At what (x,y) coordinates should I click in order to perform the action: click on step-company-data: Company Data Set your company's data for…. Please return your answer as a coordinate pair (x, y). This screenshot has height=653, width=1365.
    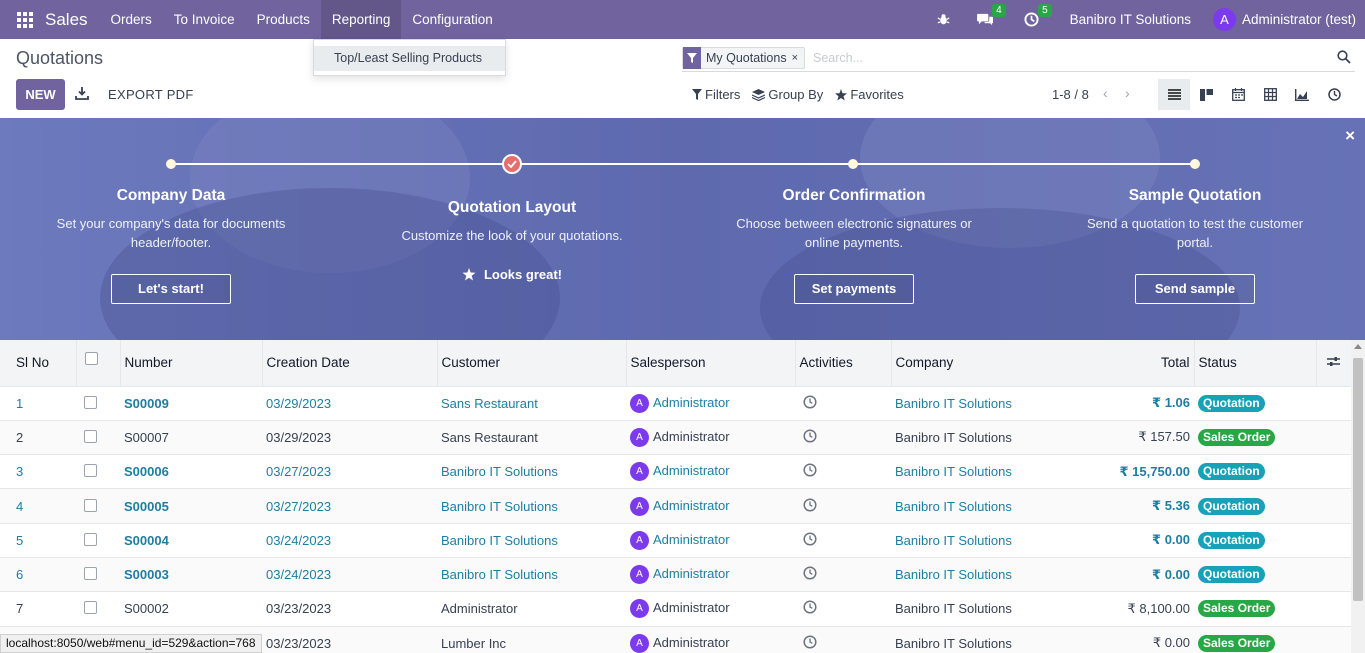
    Looking at the image, I should click on (171, 245).